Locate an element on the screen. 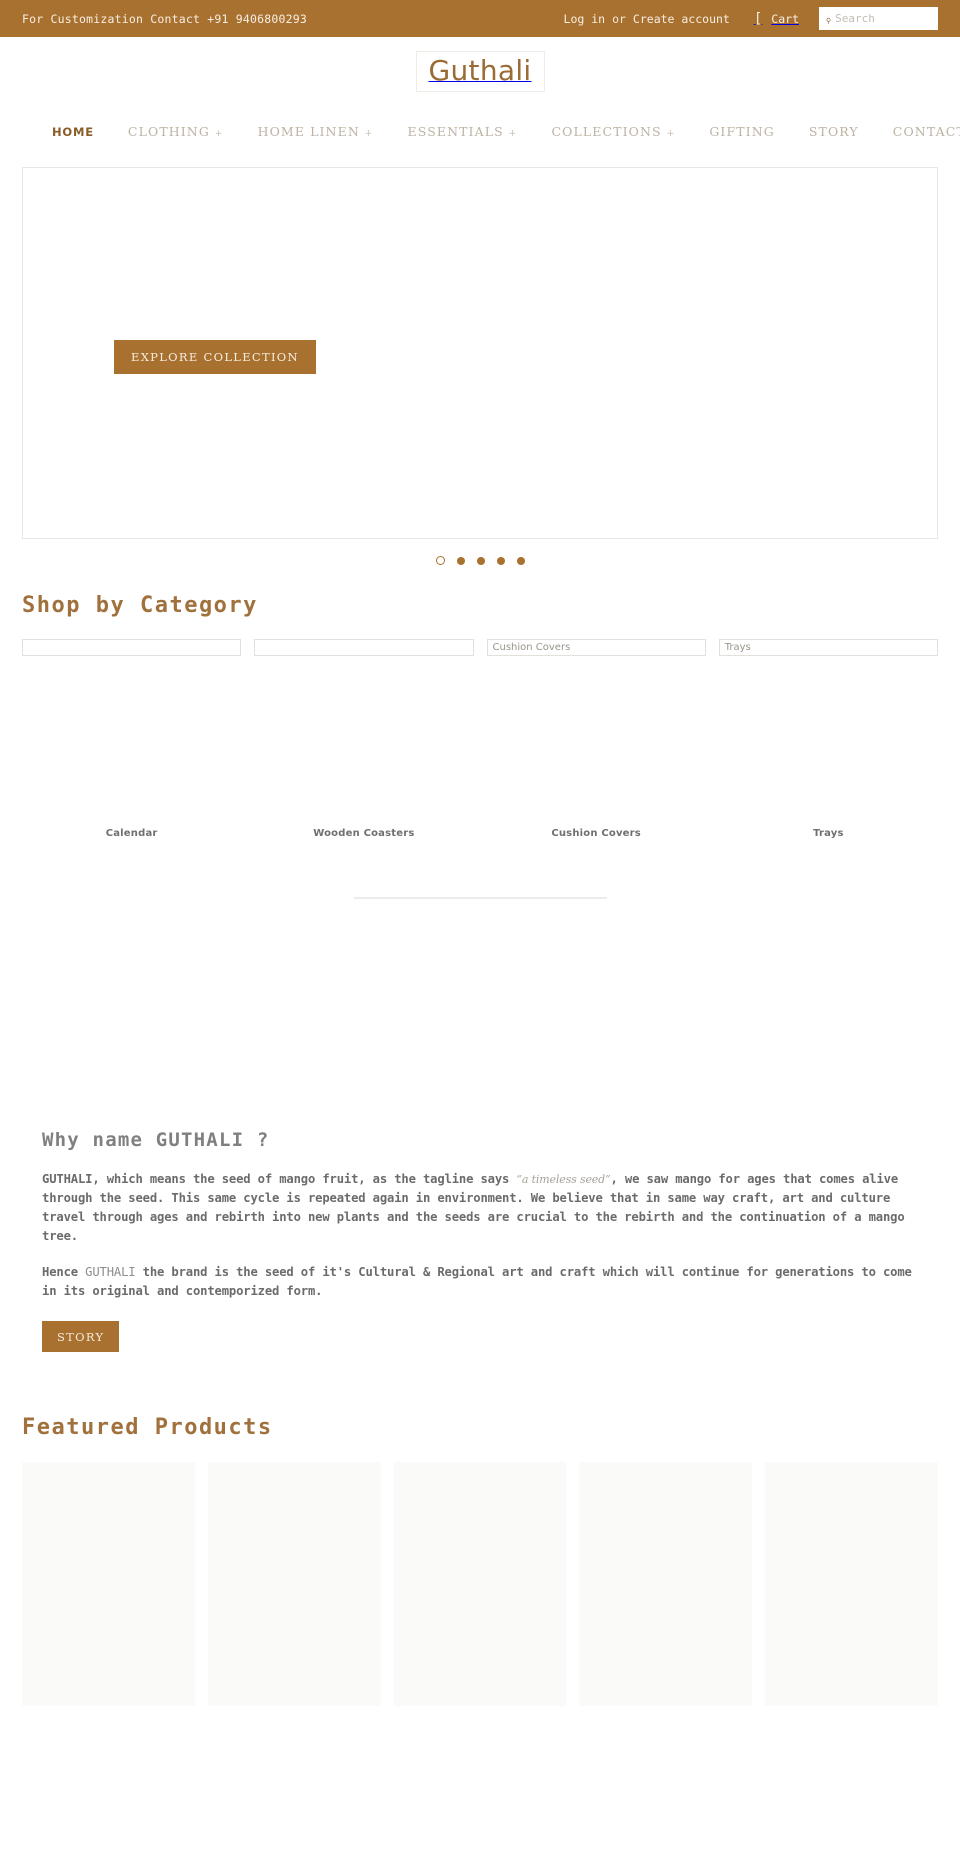 The width and height of the screenshot is (960, 1875). cart-link: [ Cart is located at coordinates (776, 19).